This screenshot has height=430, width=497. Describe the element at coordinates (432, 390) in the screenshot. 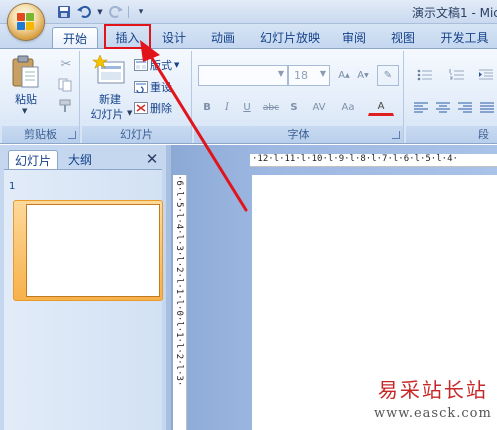

I see `watermark-title: 易采站长站` at that location.